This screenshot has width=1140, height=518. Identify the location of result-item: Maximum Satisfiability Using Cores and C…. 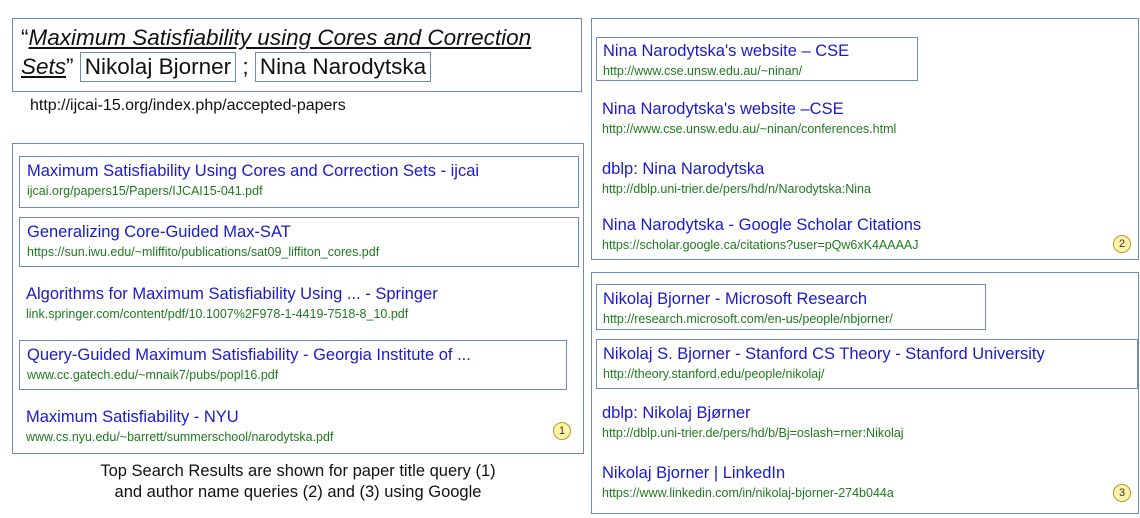
(299, 182).